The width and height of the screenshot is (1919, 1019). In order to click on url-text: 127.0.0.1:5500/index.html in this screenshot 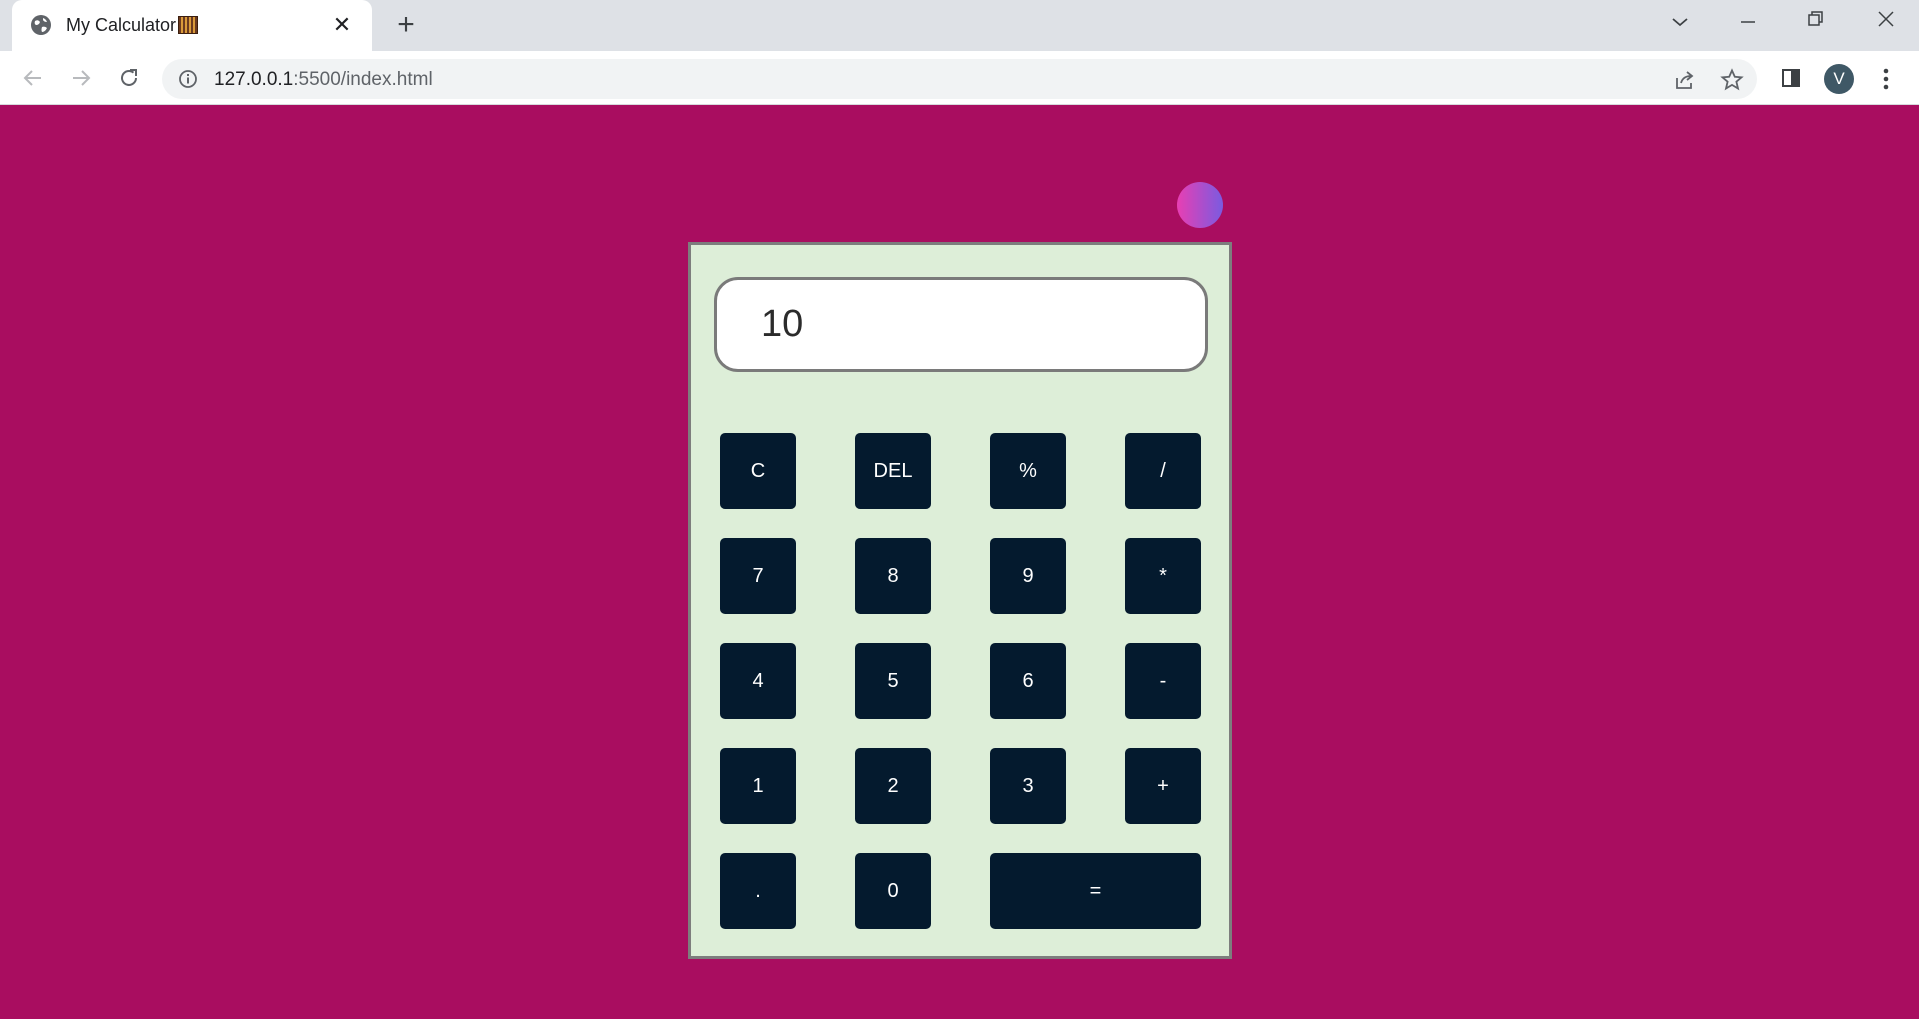, I will do `click(323, 80)`.